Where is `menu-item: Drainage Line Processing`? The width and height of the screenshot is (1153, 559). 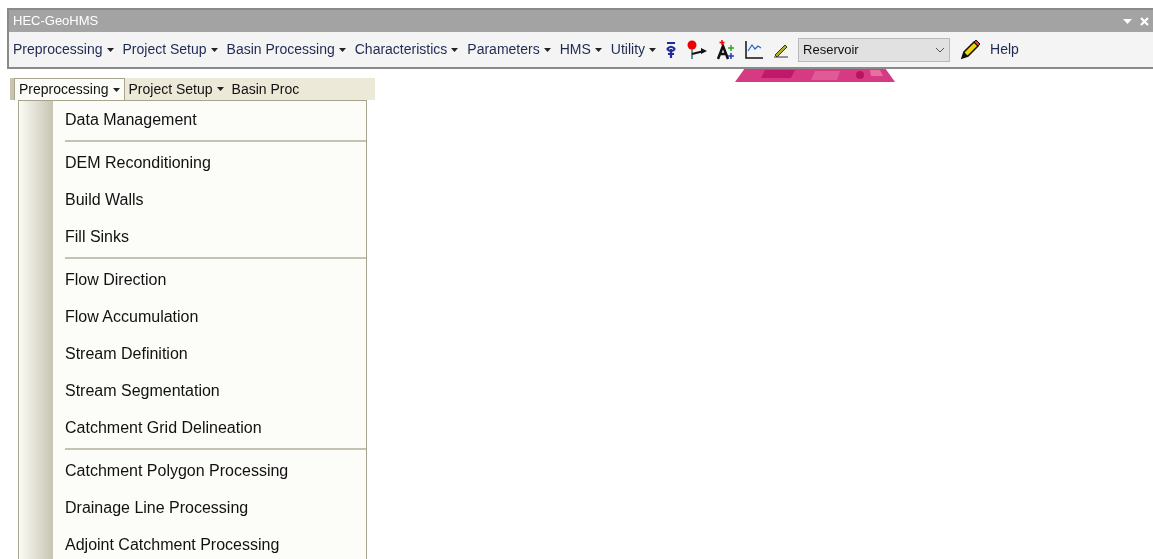 menu-item: Drainage Line Processing is located at coordinates (215, 507).